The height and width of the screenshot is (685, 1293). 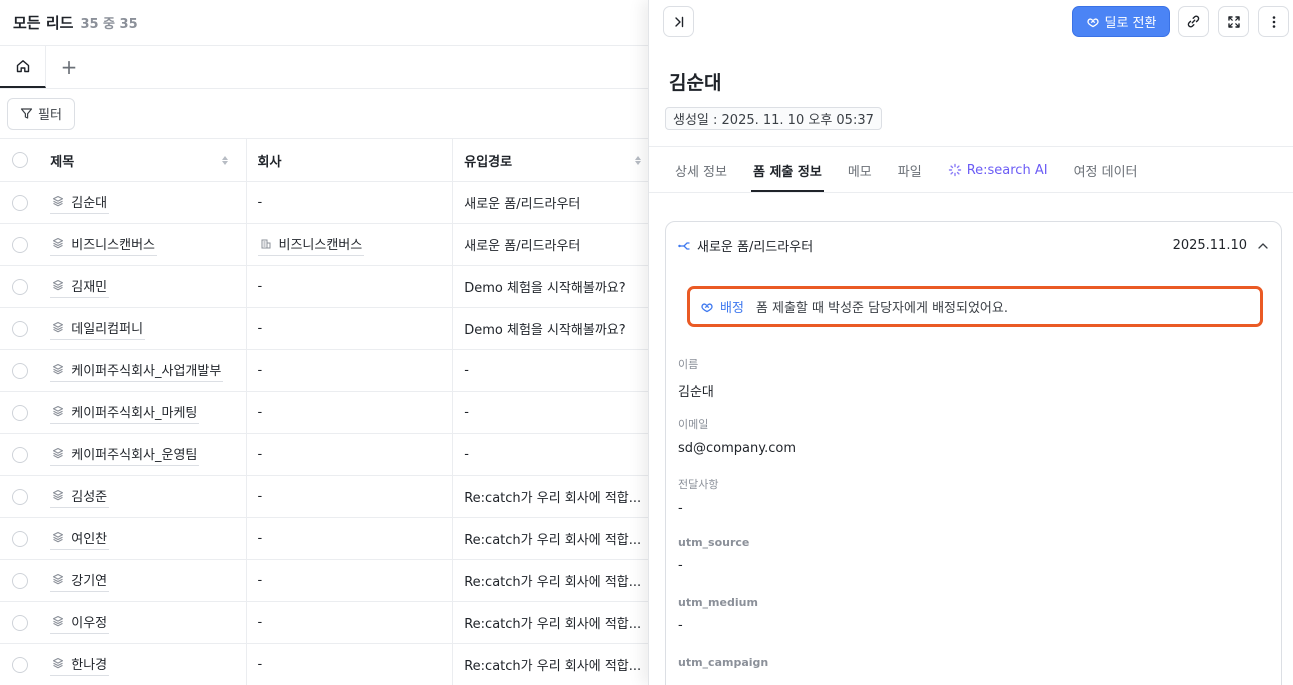 I want to click on filter-button: 필터, so click(x=41, y=113).